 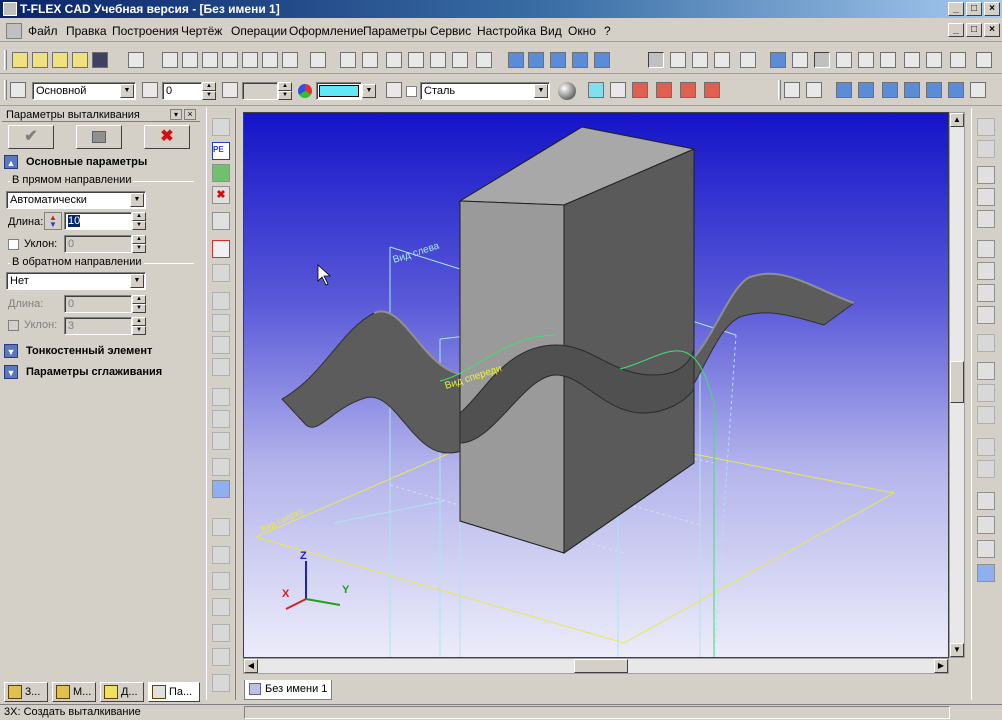 What do you see at coordinates (139, 304) in the screenshot?
I see `rev-length-stepper: ▲ ▼` at bounding box center [139, 304].